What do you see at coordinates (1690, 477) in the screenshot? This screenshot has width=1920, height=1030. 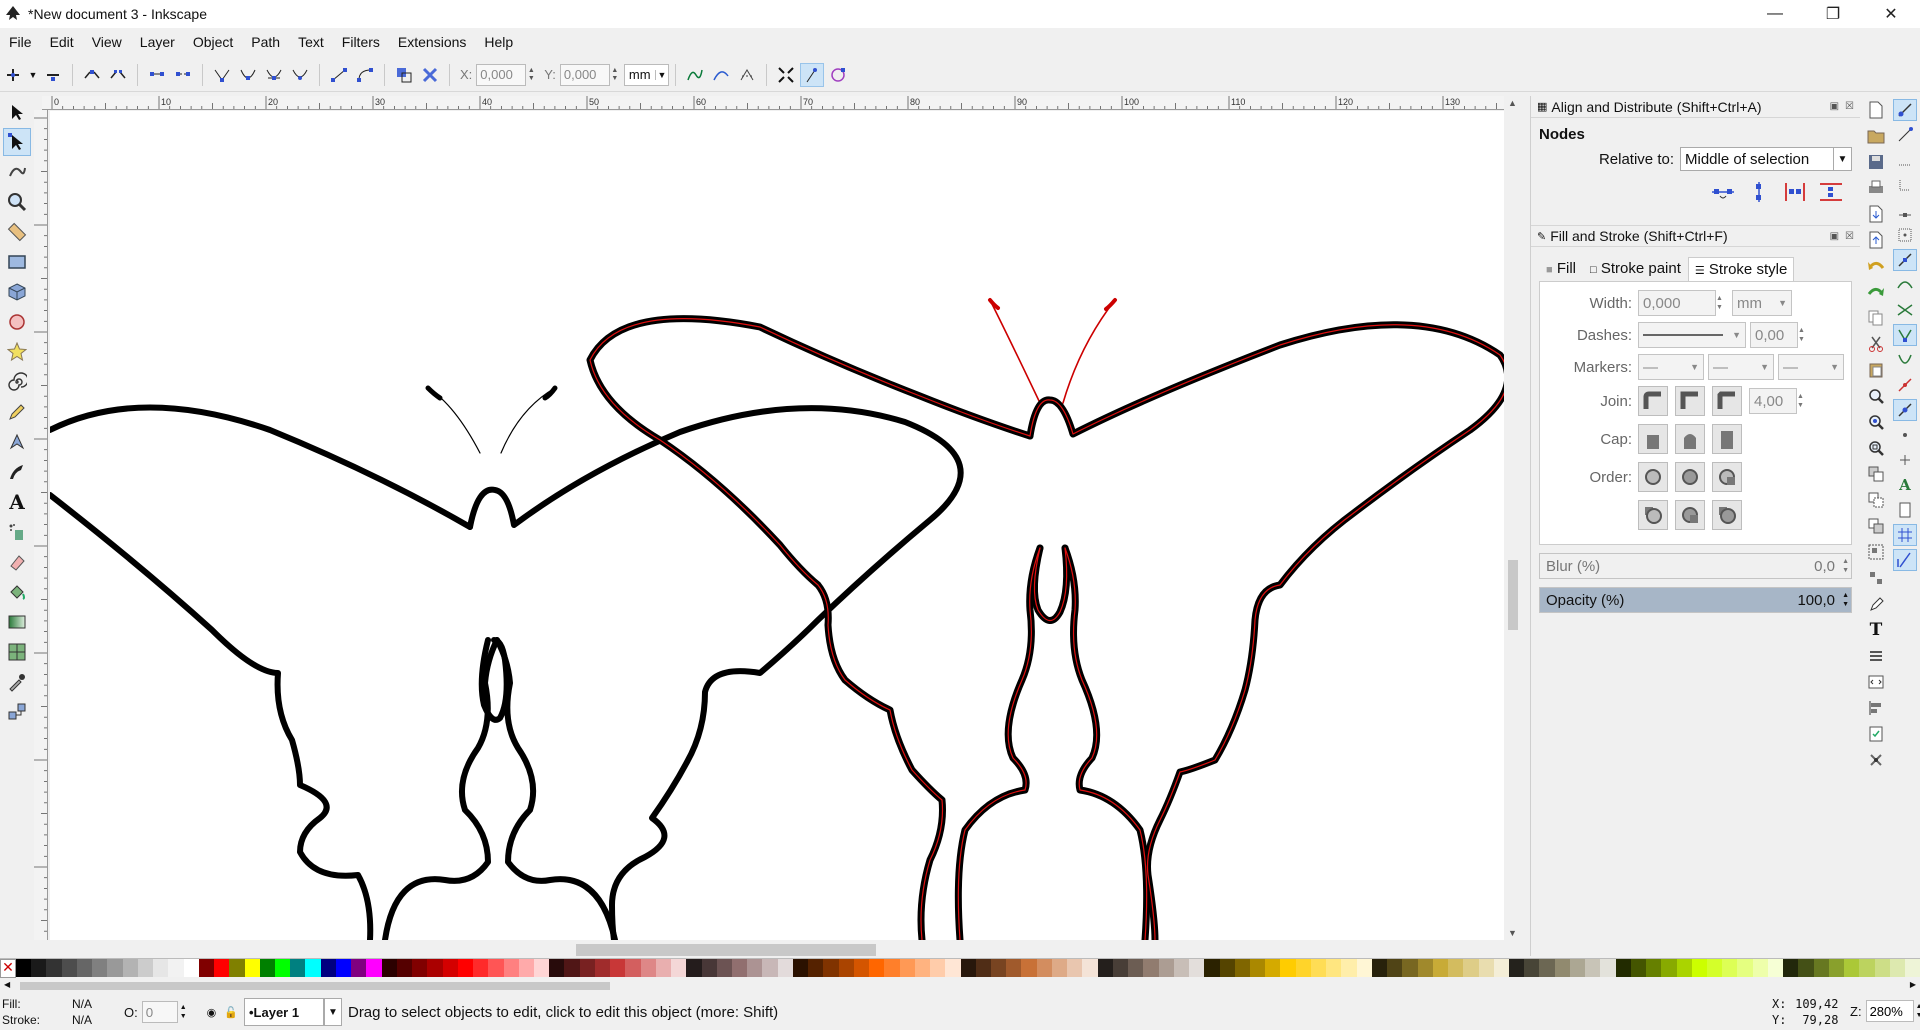 I see `order-stroke-fill-markers-icon` at bounding box center [1690, 477].